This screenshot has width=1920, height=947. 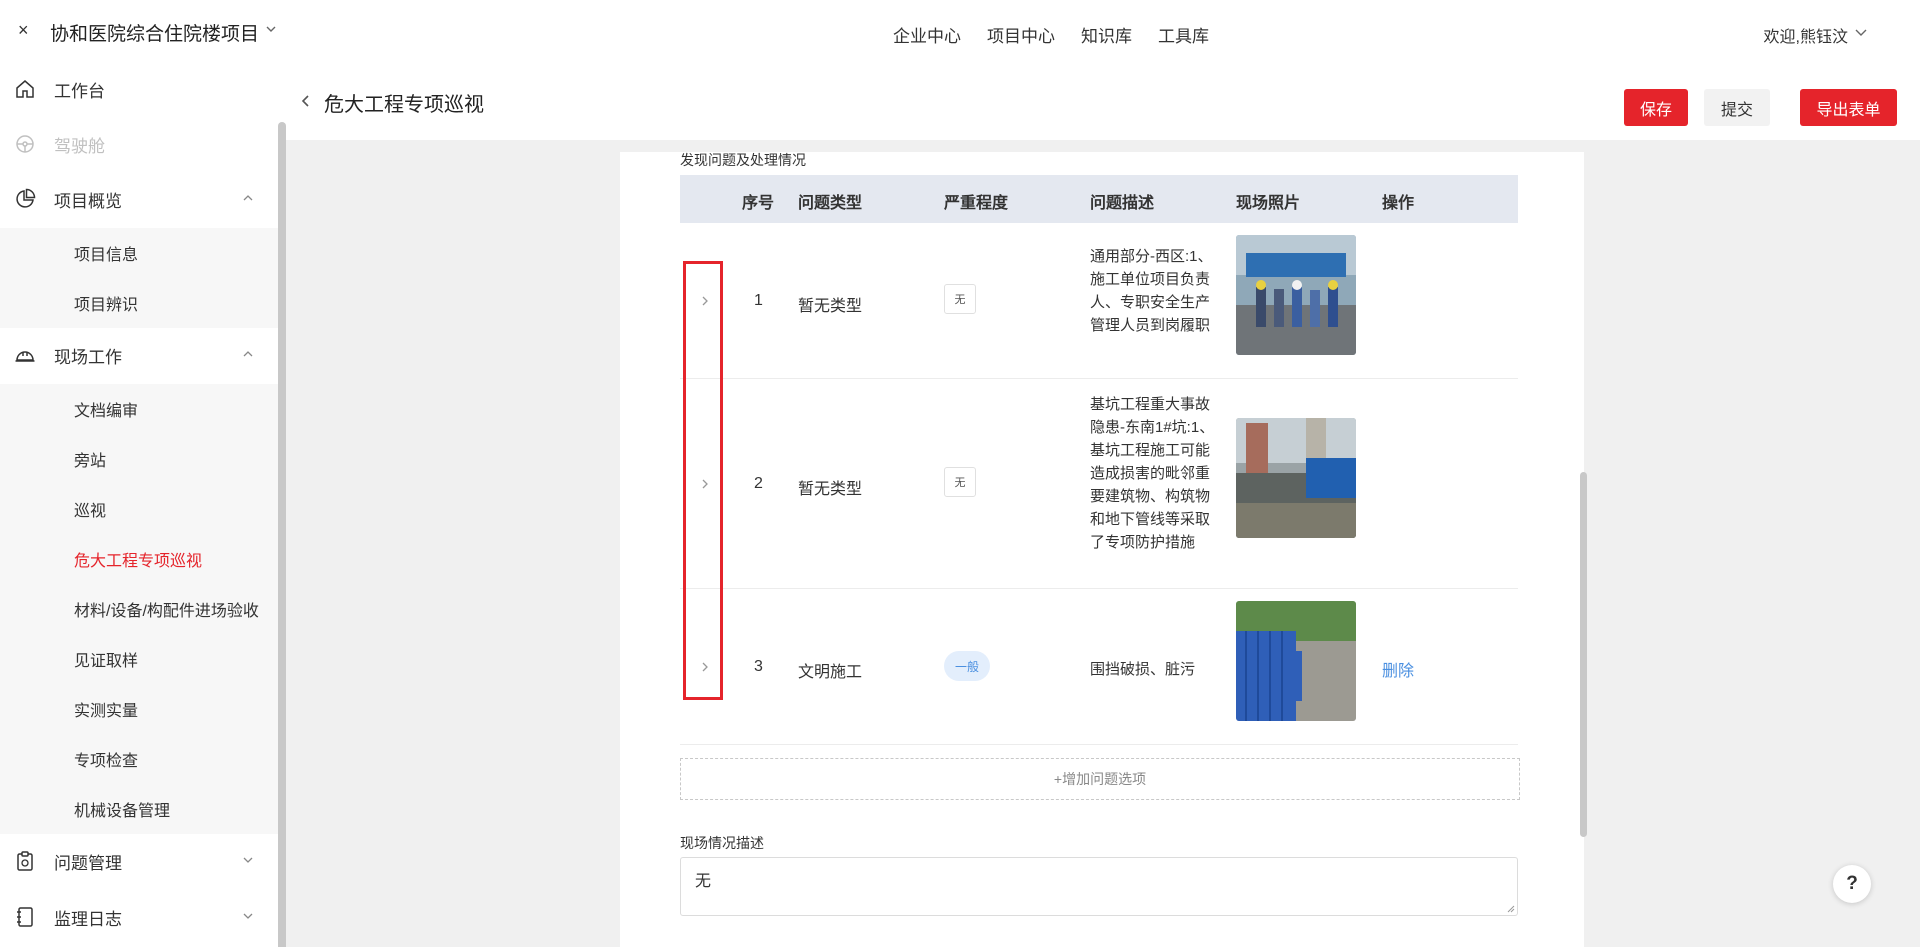 I want to click on sidebar-item-hazardous-inspection: 危大工程专项巡视, so click(x=139, y=559).